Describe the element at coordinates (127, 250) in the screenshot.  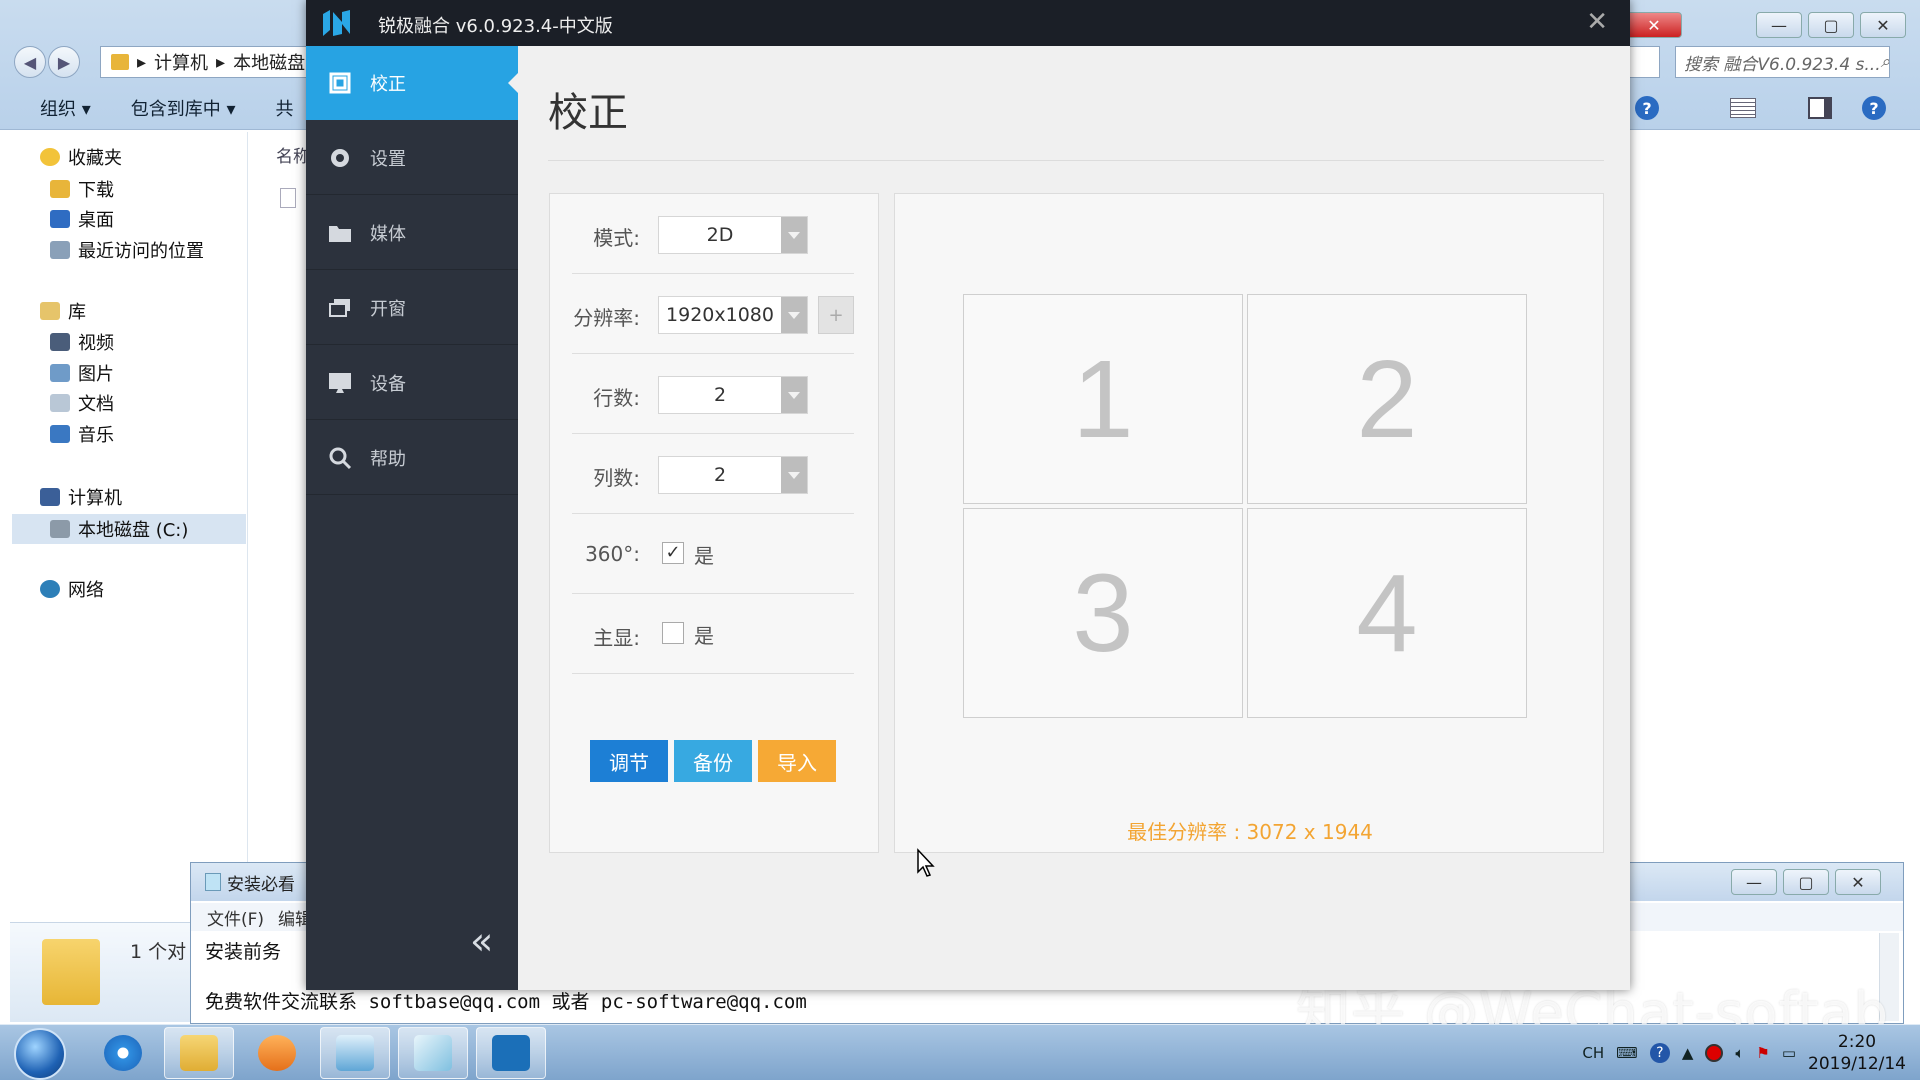
I see `nav-recent: 最近访问的位置` at that location.